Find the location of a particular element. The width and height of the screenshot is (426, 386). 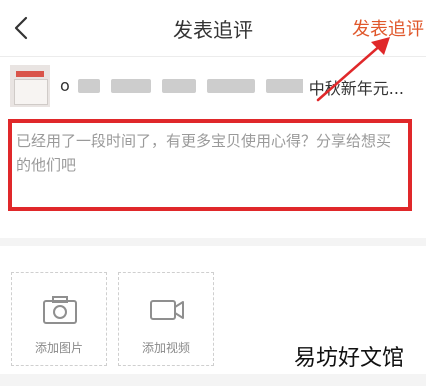

product-thumbnail is located at coordinates (30, 86).